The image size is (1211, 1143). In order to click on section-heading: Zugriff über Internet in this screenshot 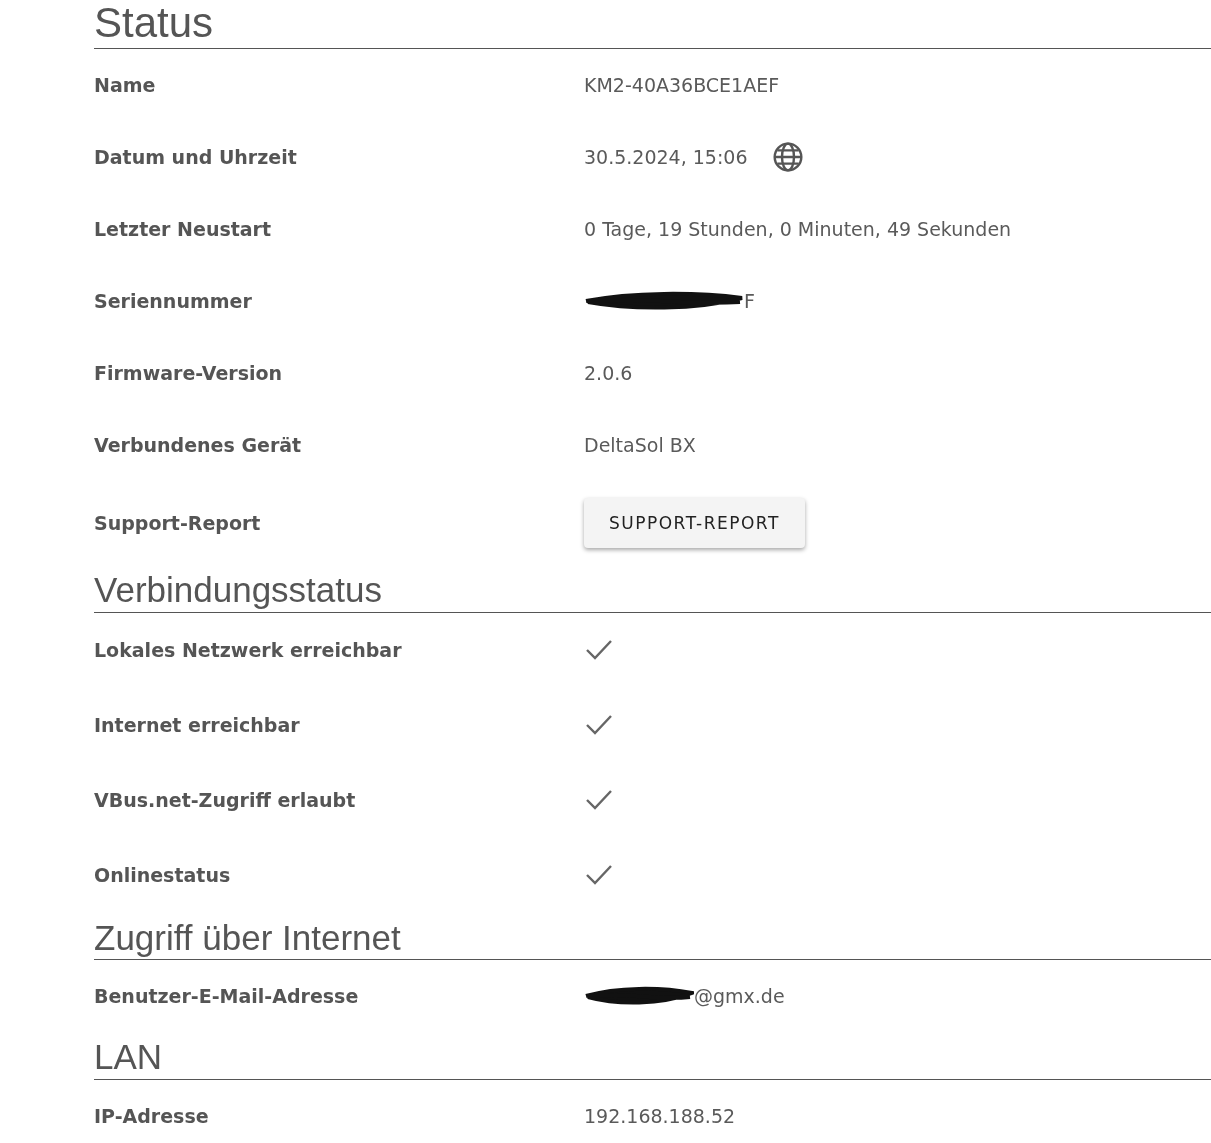, I will do `click(652, 939)`.